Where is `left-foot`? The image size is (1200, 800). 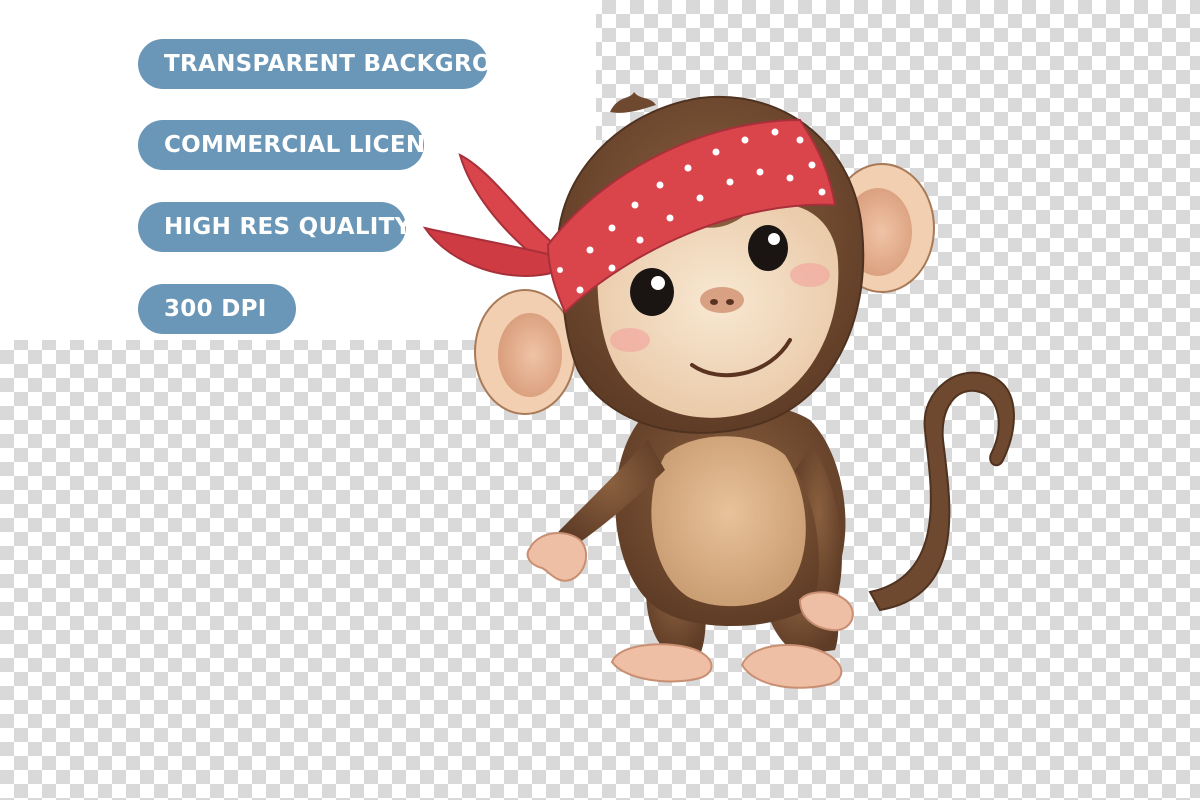 left-foot is located at coordinates (661, 663).